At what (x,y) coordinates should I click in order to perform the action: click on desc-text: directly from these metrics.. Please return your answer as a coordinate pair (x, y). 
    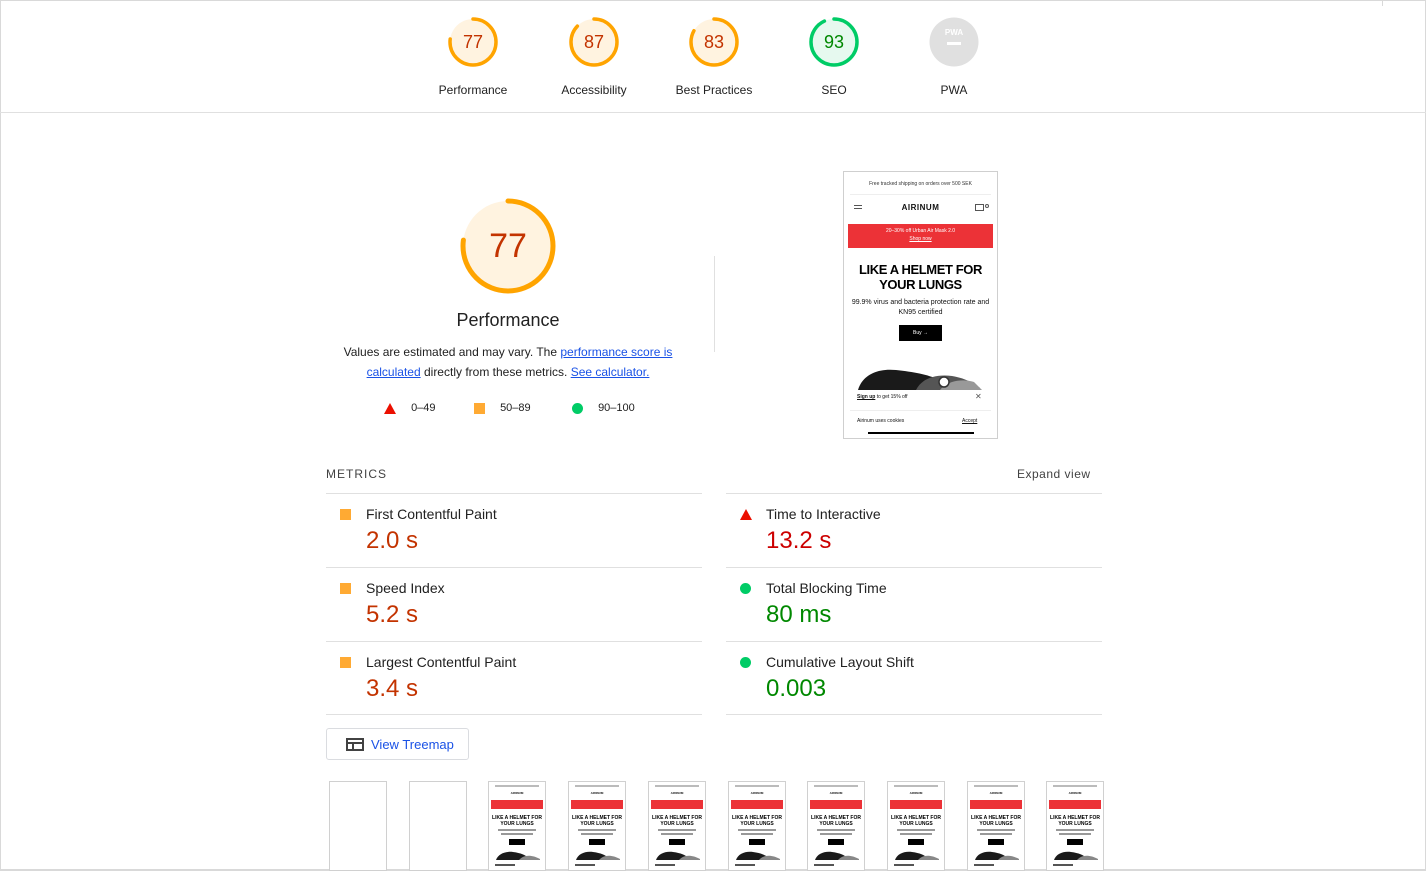
    Looking at the image, I should click on (495, 372).